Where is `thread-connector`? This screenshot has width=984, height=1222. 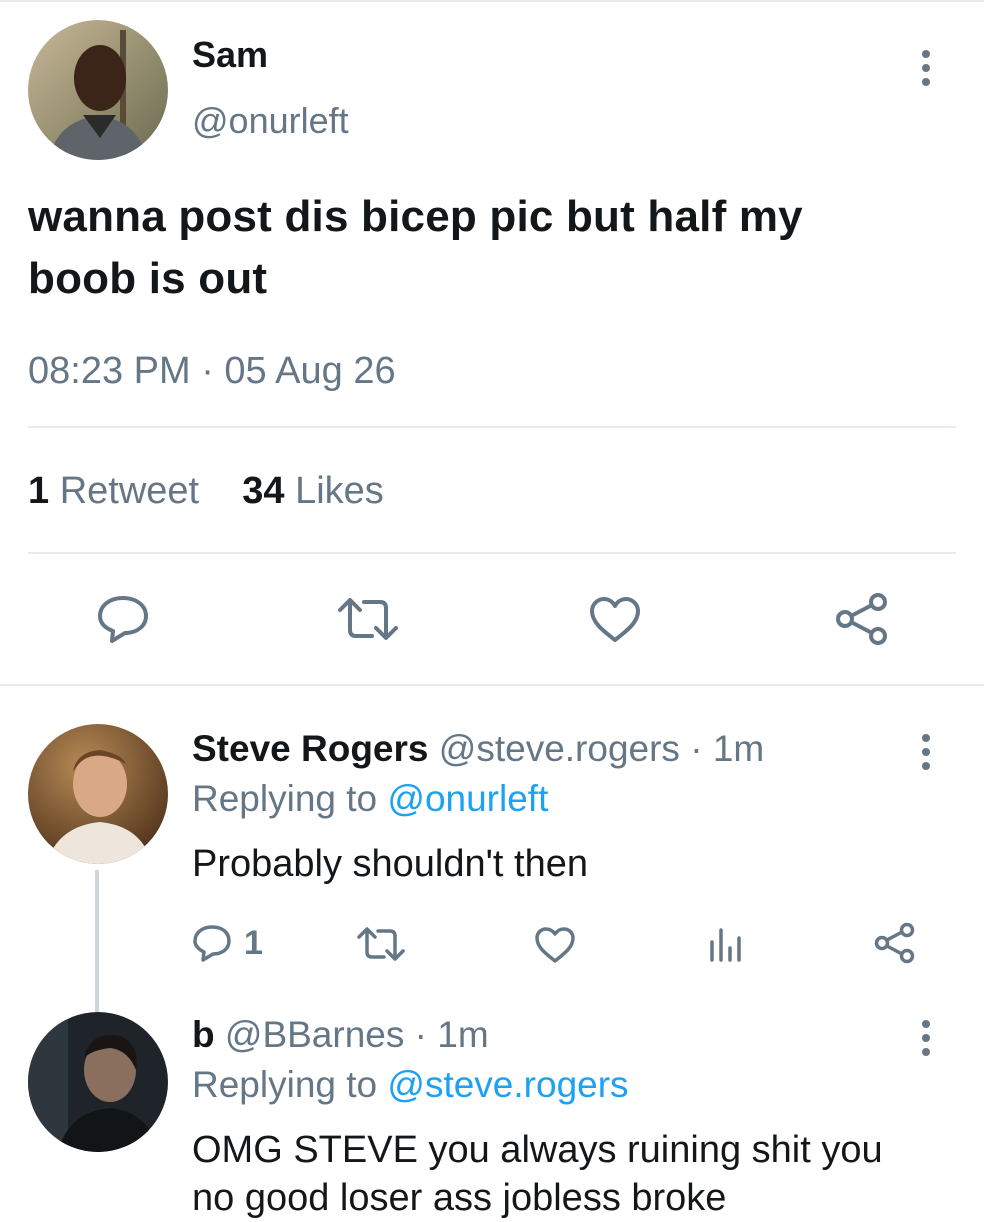
thread-connector is located at coordinates (97, 941).